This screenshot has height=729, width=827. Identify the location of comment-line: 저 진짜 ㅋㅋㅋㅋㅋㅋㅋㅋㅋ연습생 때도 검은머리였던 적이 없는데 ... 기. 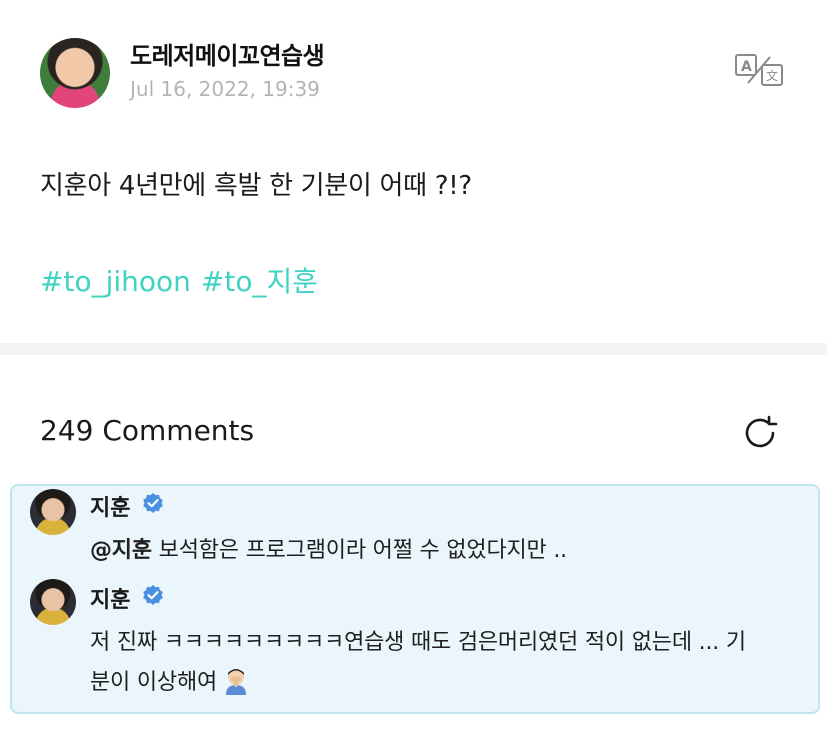
(418, 642).